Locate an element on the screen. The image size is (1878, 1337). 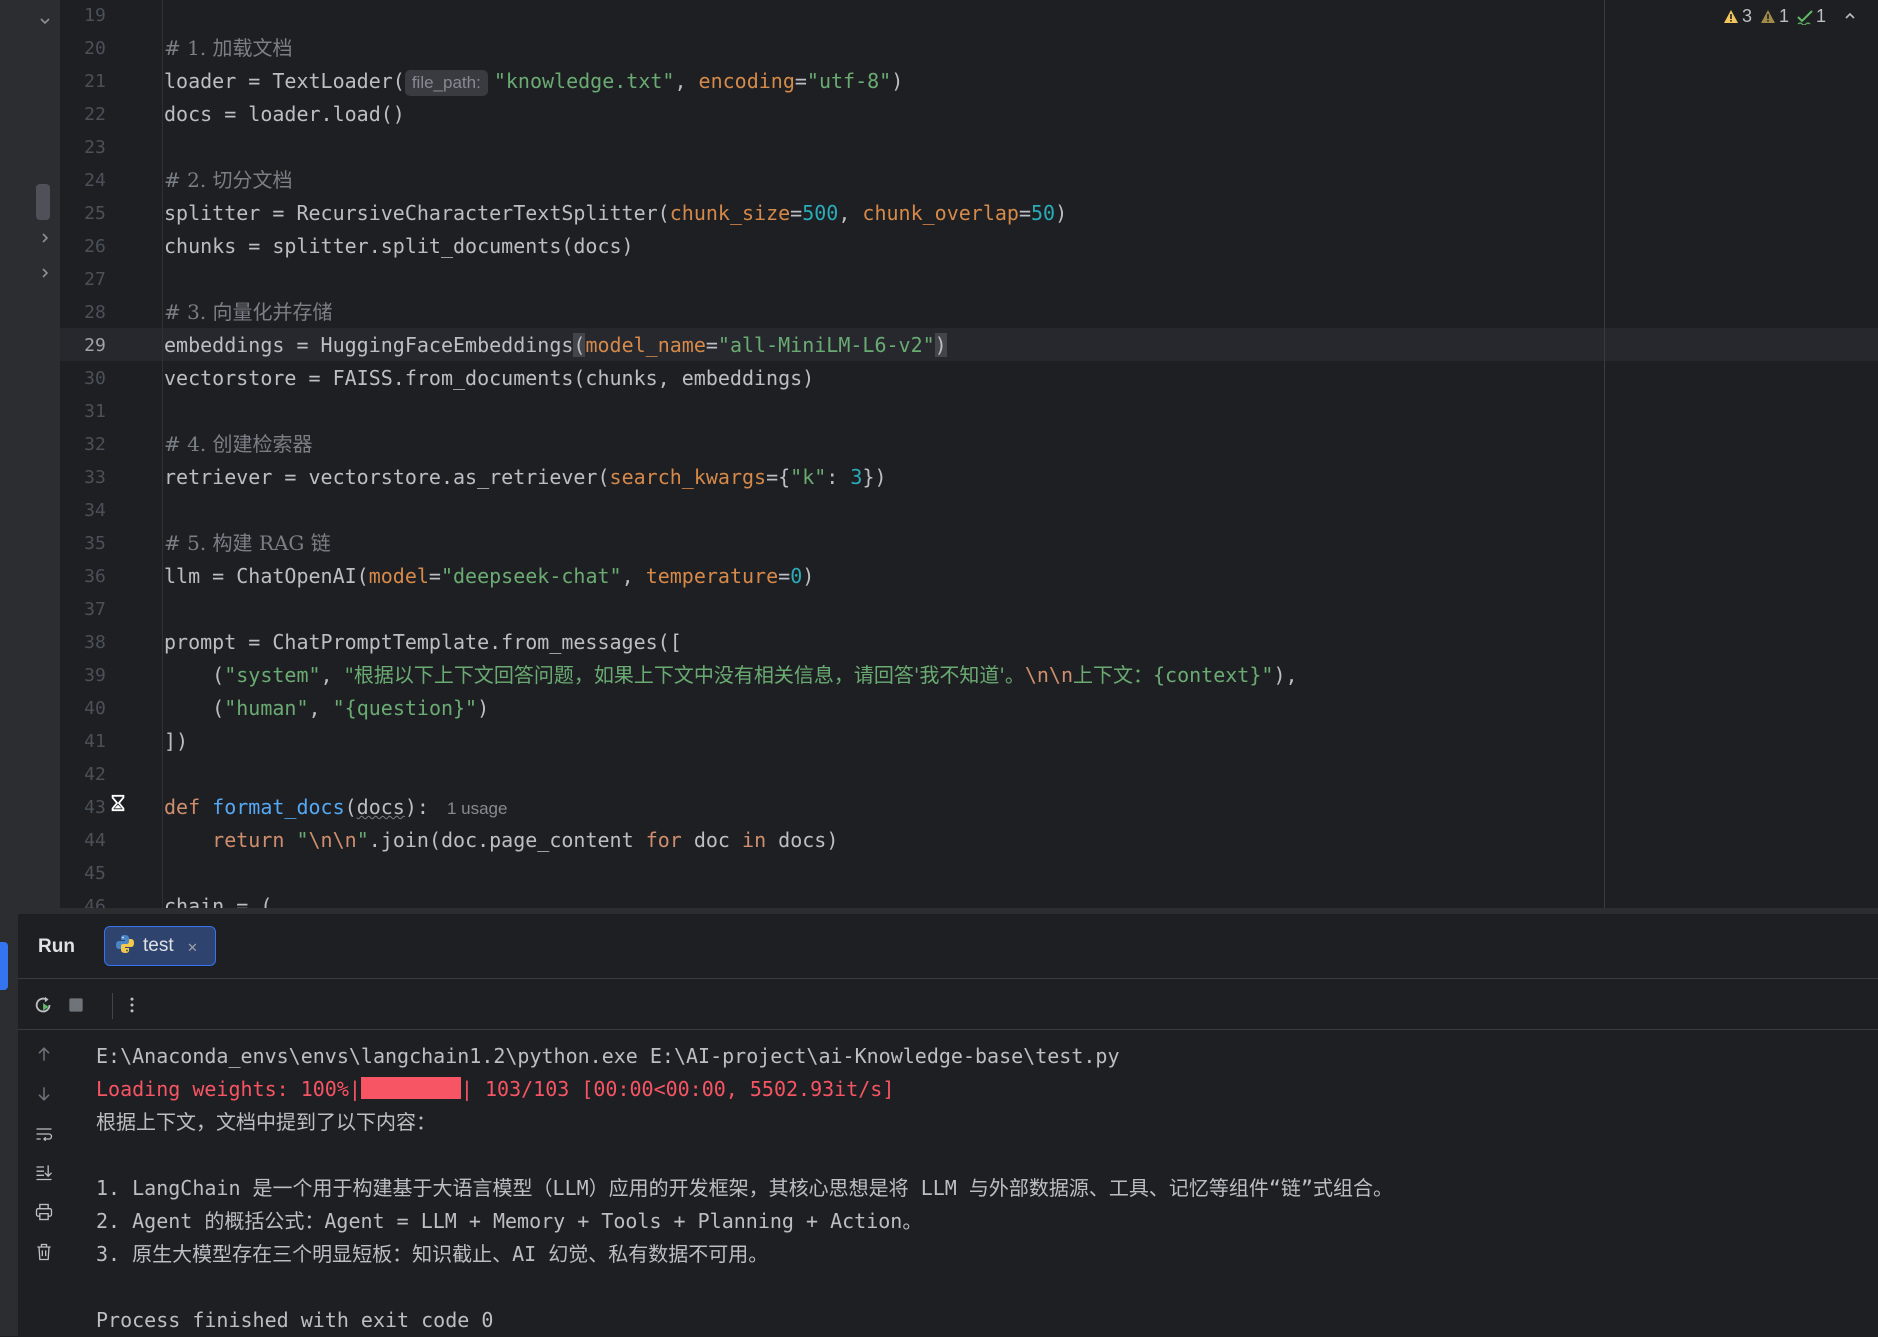
code-line: def format_docs(docs): 1 usage is located at coordinates (335, 807).